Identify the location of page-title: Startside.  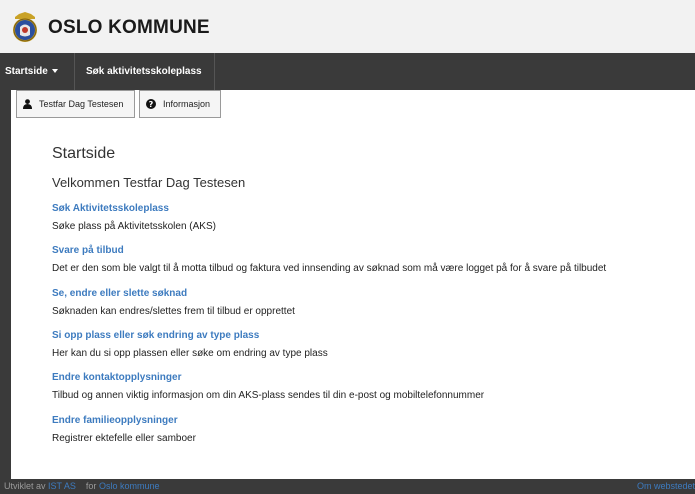
(84, 153).